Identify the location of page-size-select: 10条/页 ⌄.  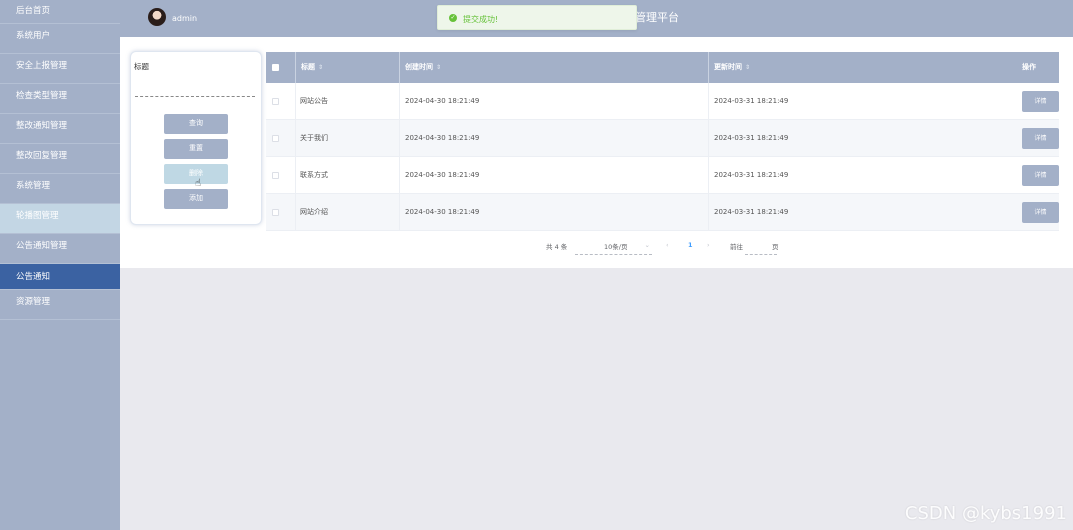
(613, 248).